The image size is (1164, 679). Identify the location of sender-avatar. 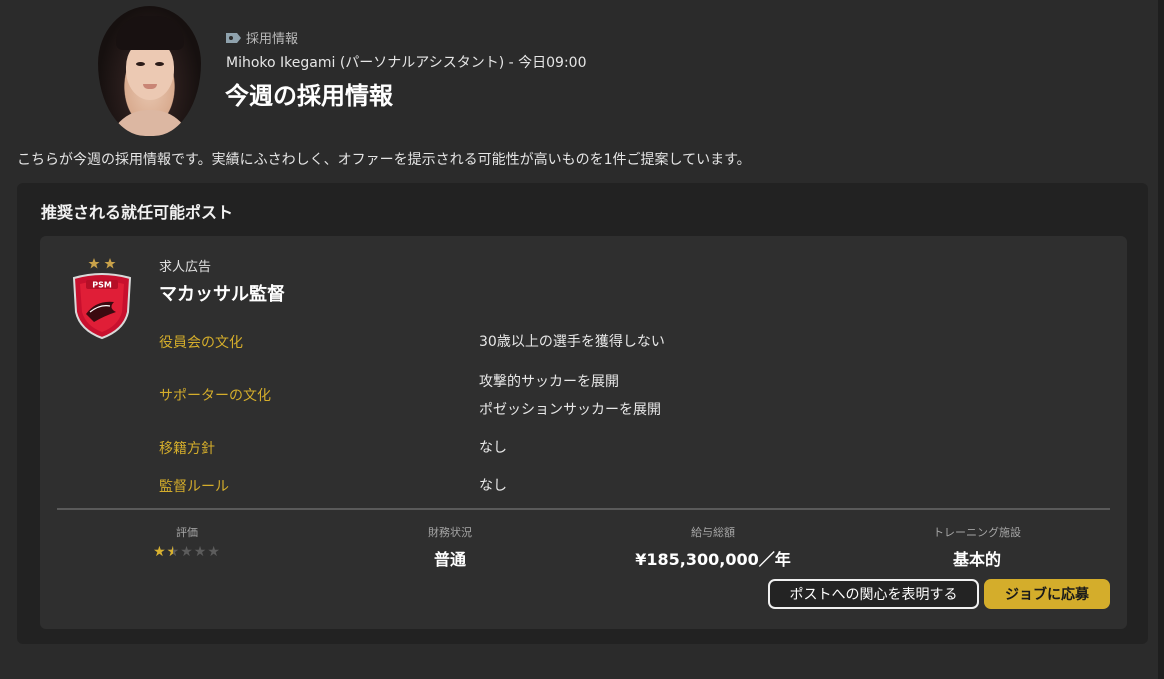
(149, 71).